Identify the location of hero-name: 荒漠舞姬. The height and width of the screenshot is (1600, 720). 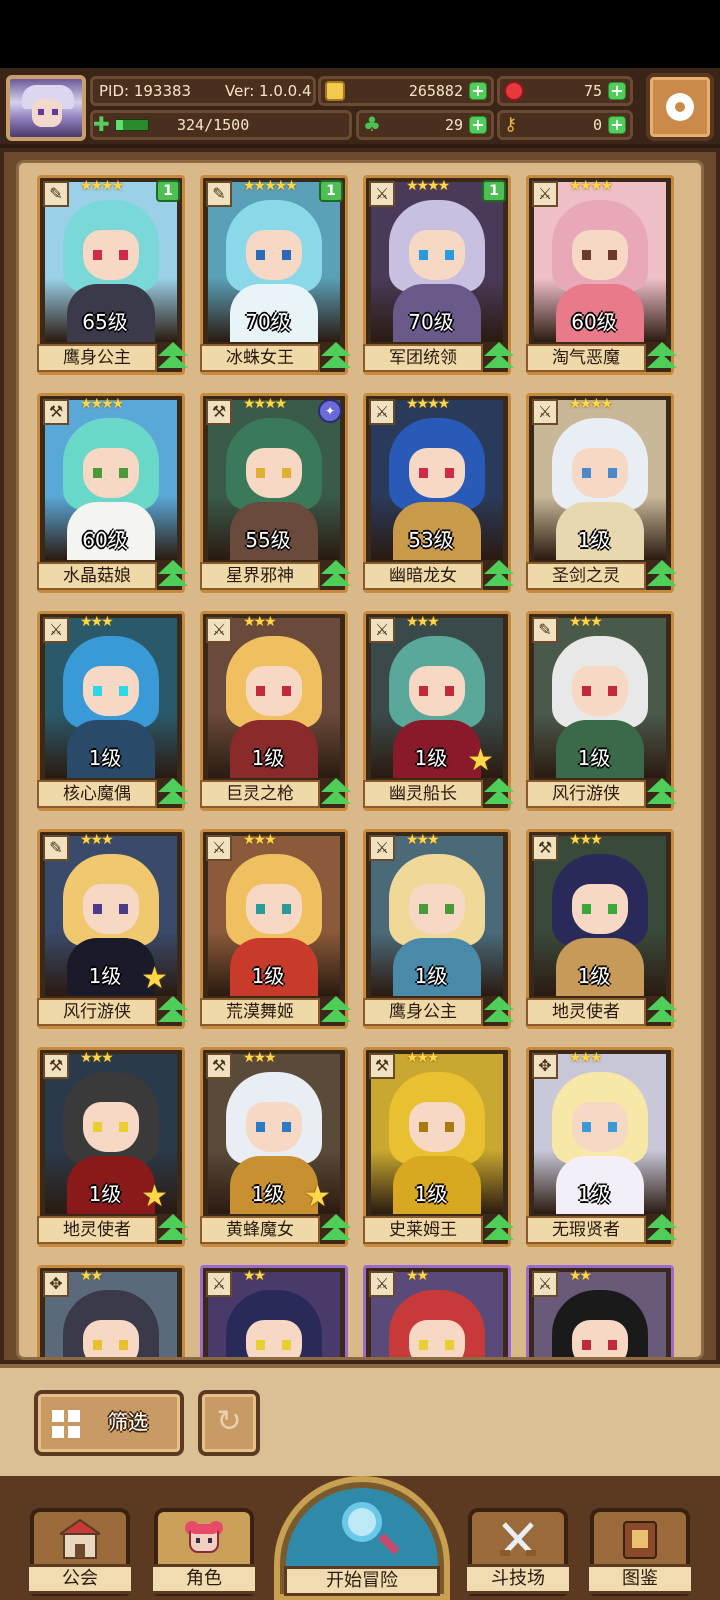
(260, 1012).